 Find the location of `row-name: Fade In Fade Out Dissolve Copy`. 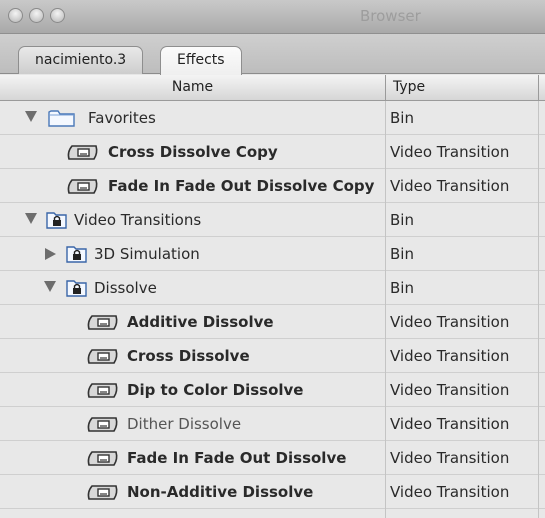

row-name: Fade In Fade Out Dissolve Copy is located at coordinates (241, 186).